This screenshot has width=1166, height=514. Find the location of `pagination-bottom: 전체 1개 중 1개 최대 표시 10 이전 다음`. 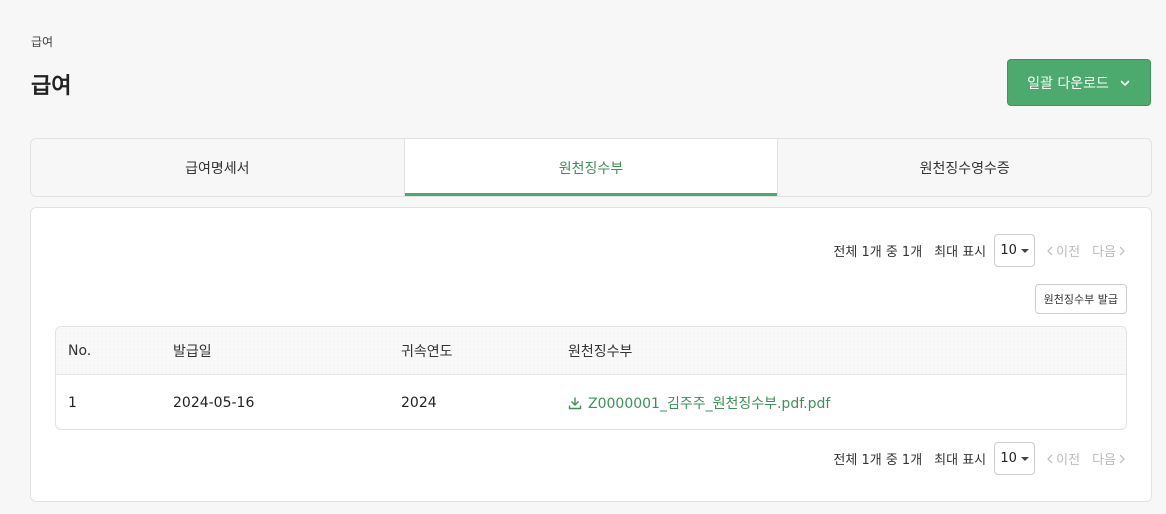

pagination-bottom: 전체 1개 중 1개 최대 표시 10 이전 다음 is located at coordinates (979, 458).